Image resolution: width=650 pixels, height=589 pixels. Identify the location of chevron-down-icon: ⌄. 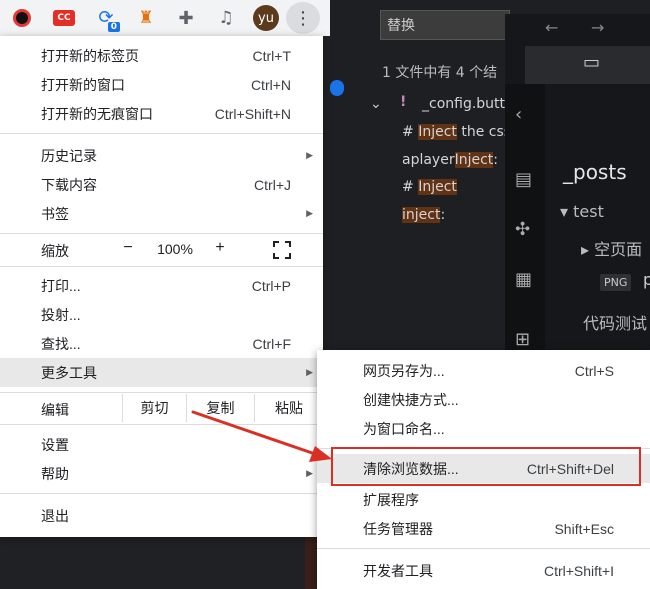
(376, 104).